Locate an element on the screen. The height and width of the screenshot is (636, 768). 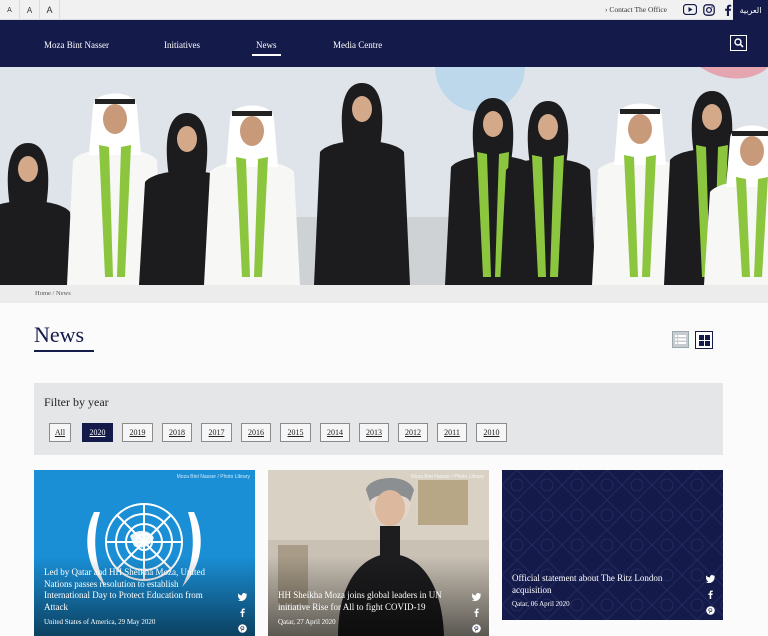
font-size-controls: A A A is located at coordinates (30, 10).